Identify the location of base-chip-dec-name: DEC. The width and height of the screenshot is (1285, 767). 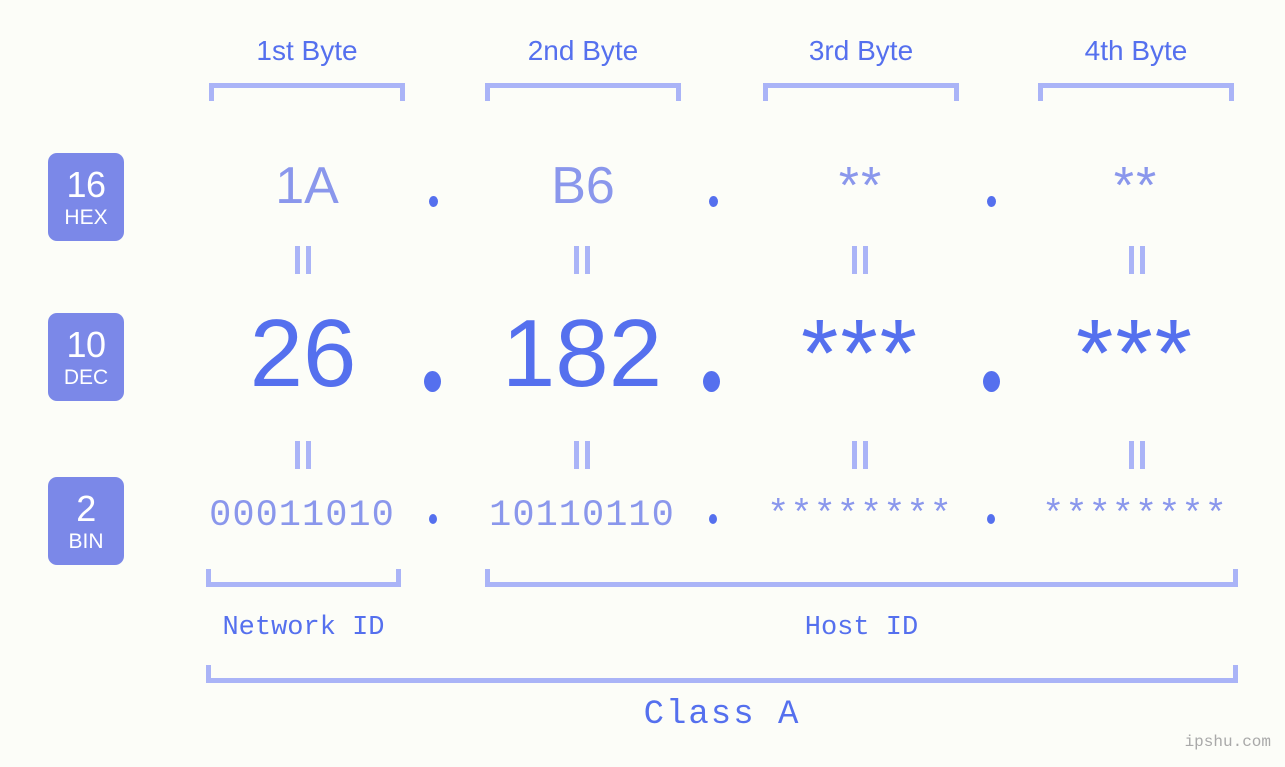
(86, 377).